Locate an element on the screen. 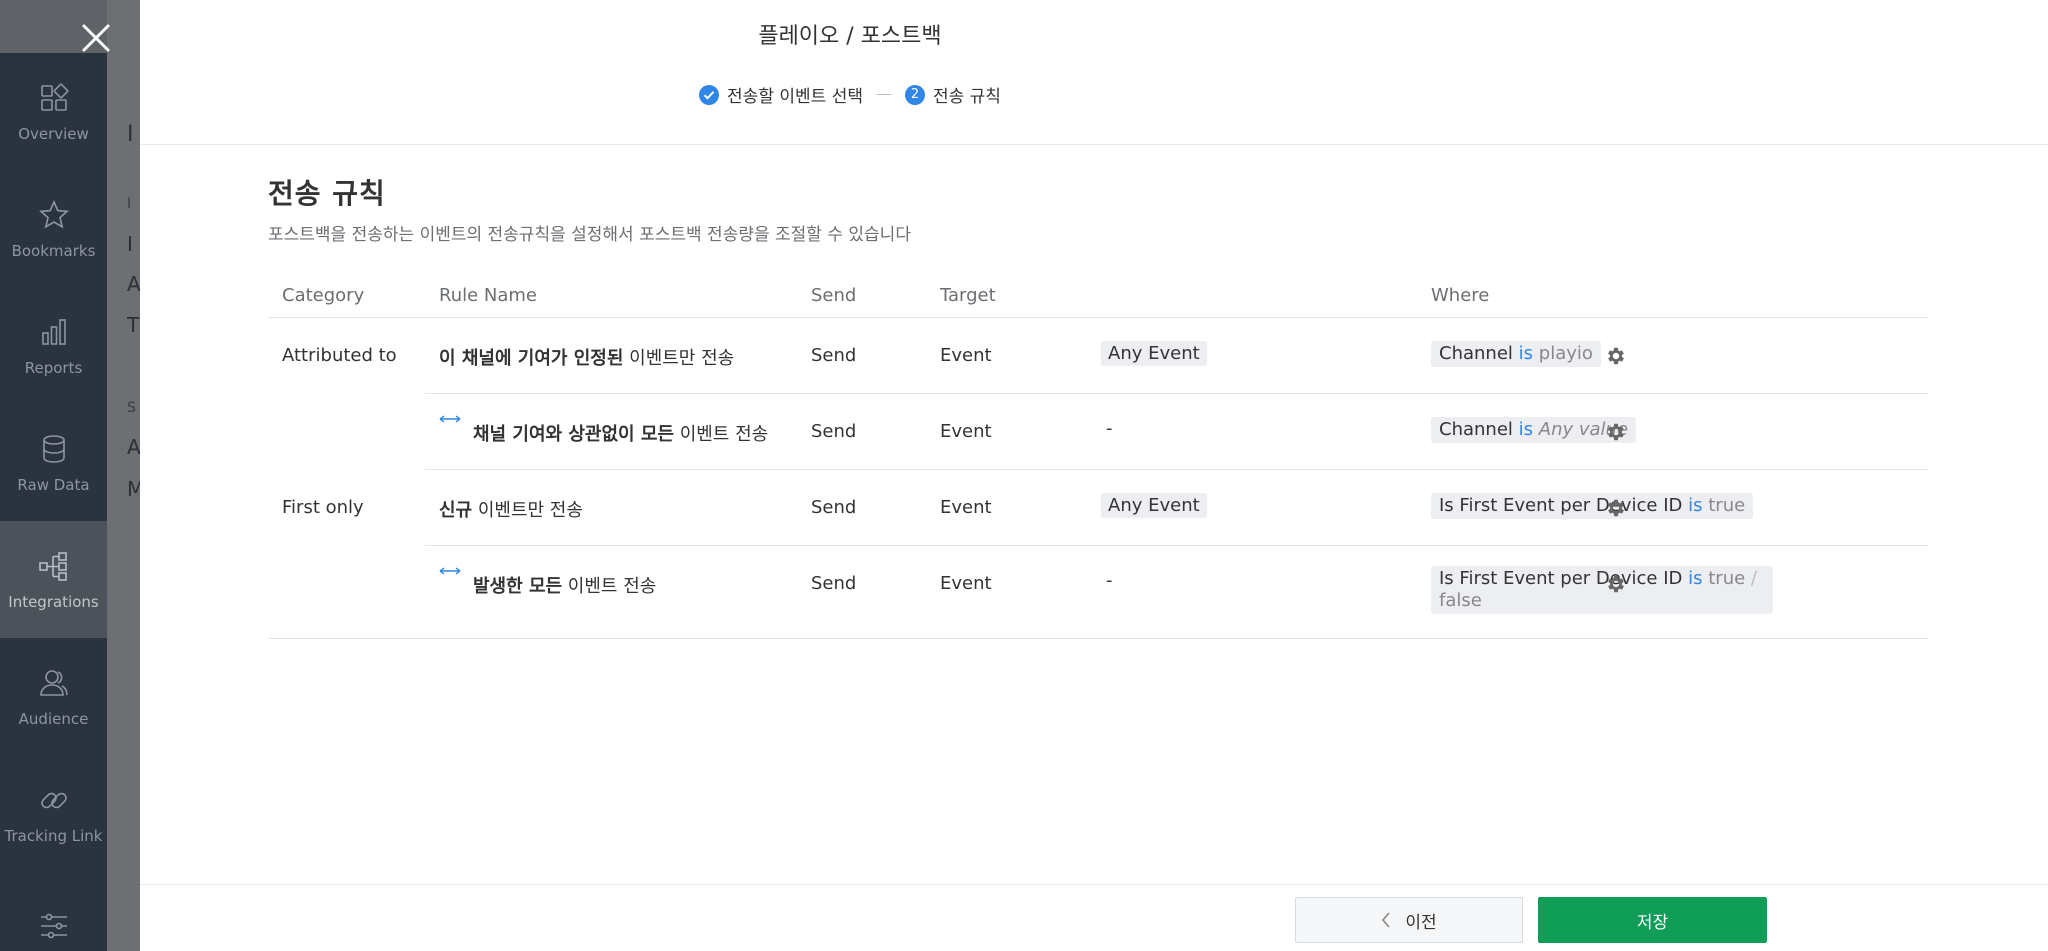  previous-button-label: 이전 is located at coordinates (1421, 922).